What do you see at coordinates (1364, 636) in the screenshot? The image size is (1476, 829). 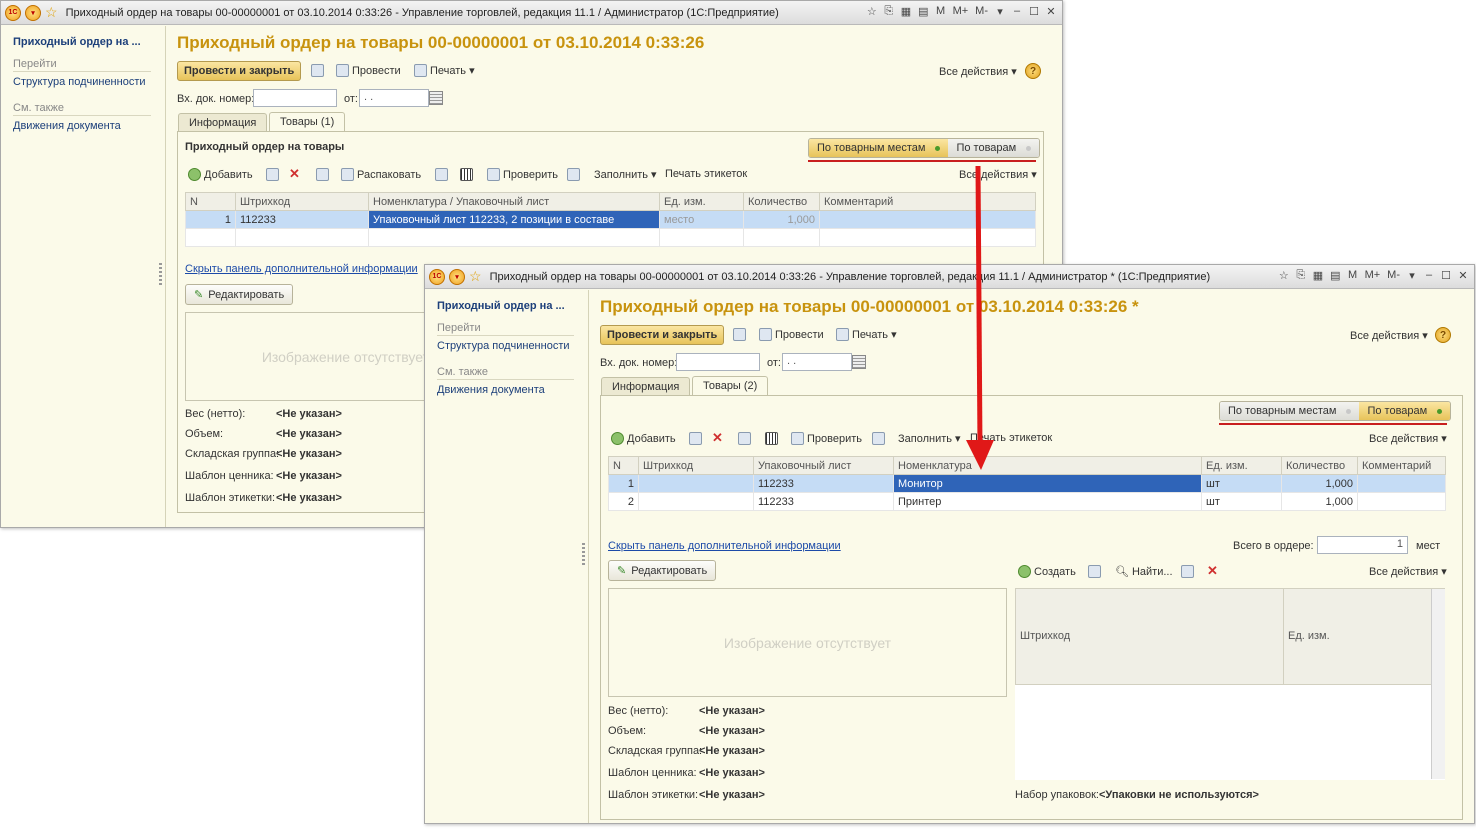 I see `col-unit: Ед. изм.` at bounding box center [1364, 636].